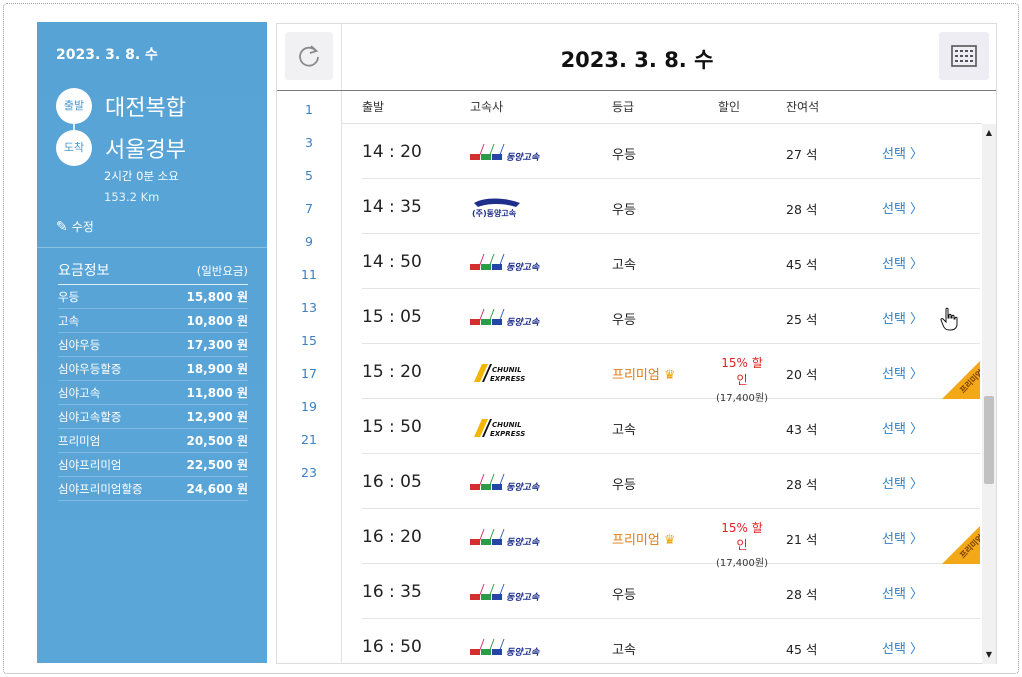 The height and width of the screenshot is (677, 1022). What do you see at coordinates (79, 392) in the screenshot?
I see `fare-grade: 심야고속` at bounding box center [79, 392].